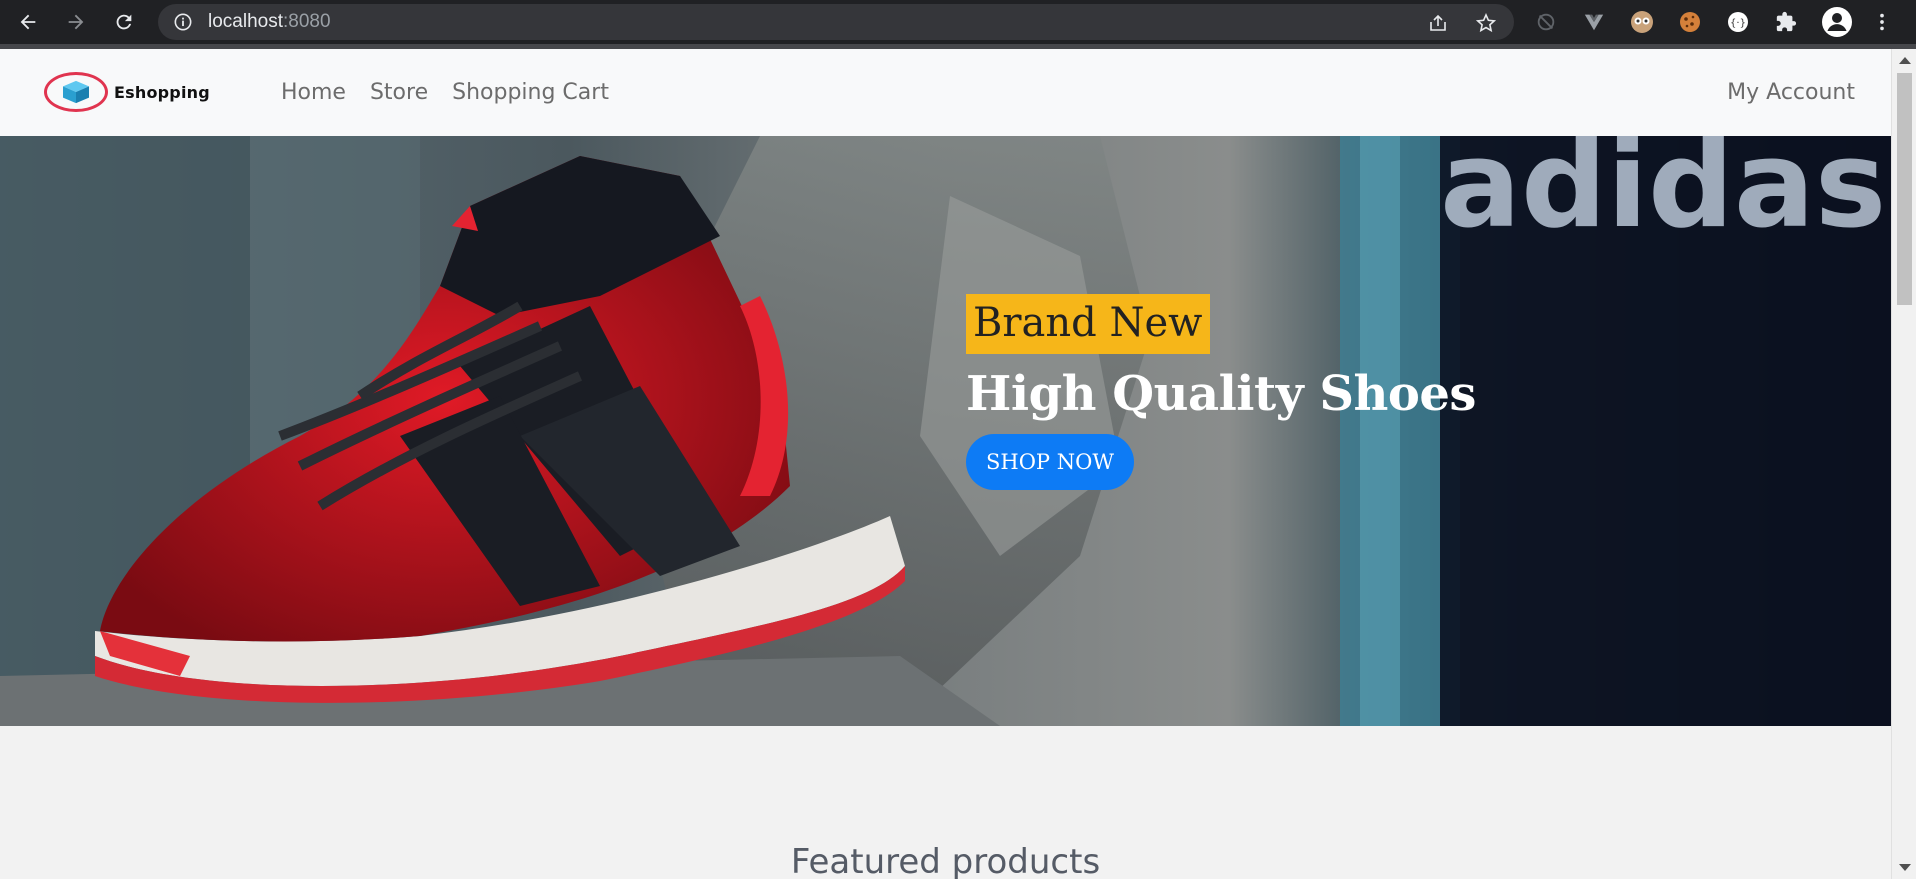 This screenshot has height=879, width=1916. I want to click on forward-icon, so click(76, 22).